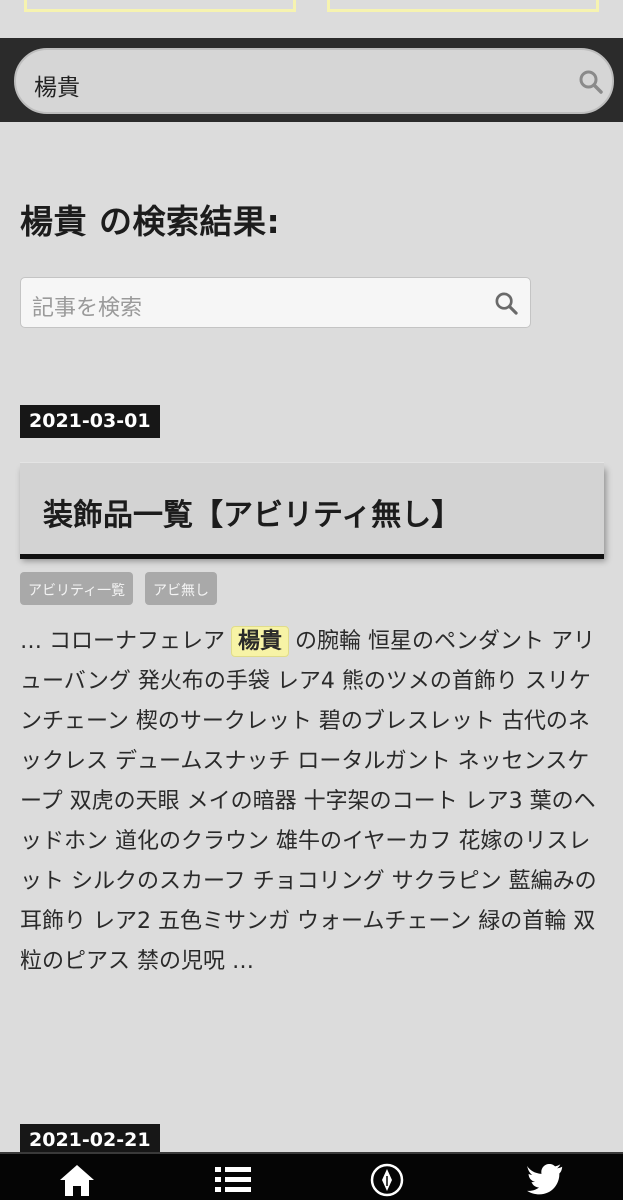  What do you see at coordinates (311, 1176) in the screenshot?
I see `bottom-nav` at bounding box center [311, 1176].